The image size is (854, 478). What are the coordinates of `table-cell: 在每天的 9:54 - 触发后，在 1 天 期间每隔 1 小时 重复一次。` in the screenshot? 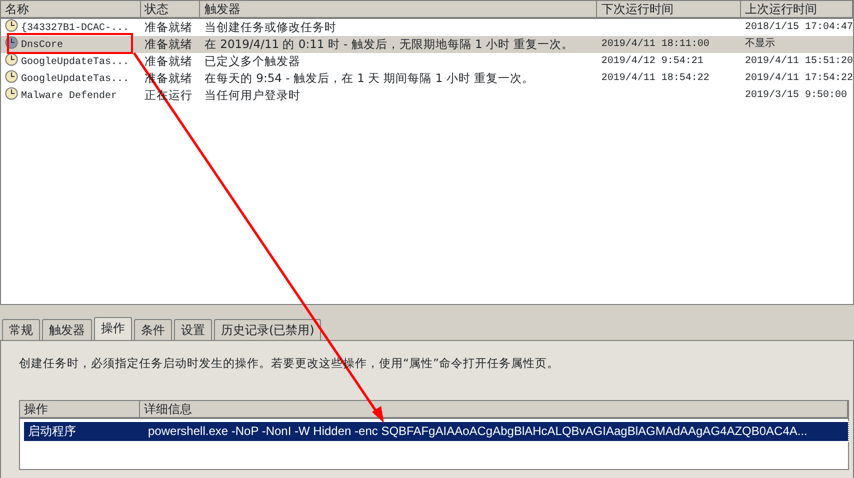 It's located at (369, 78).